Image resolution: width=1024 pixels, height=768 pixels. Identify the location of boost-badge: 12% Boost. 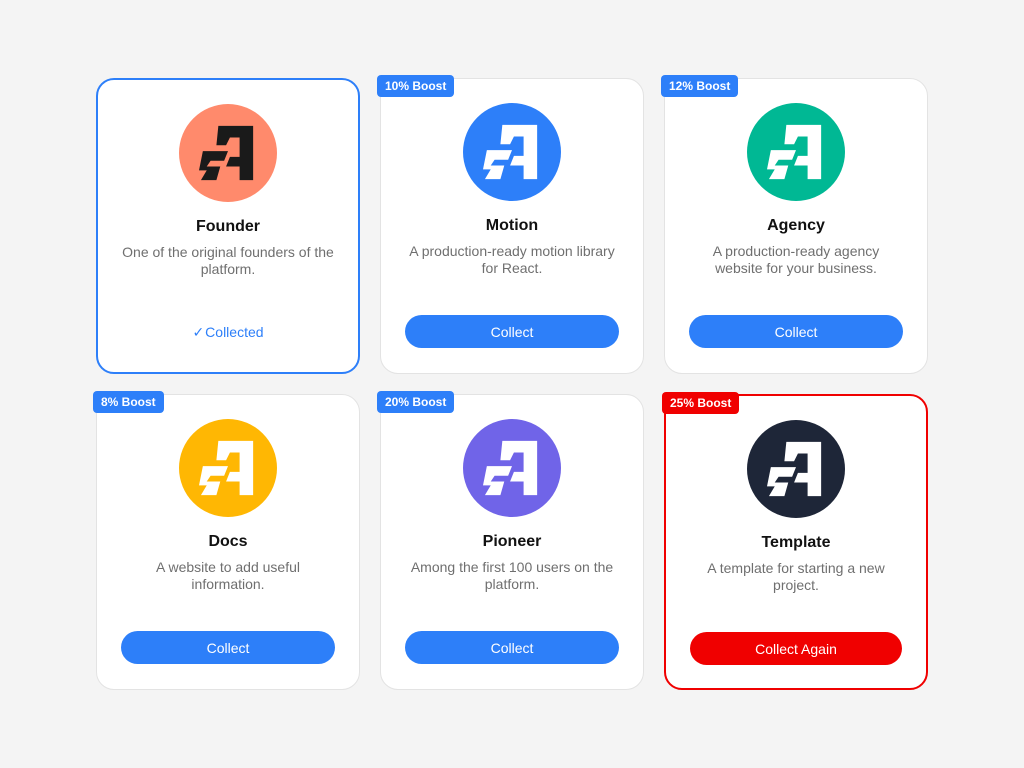
(700, 86).